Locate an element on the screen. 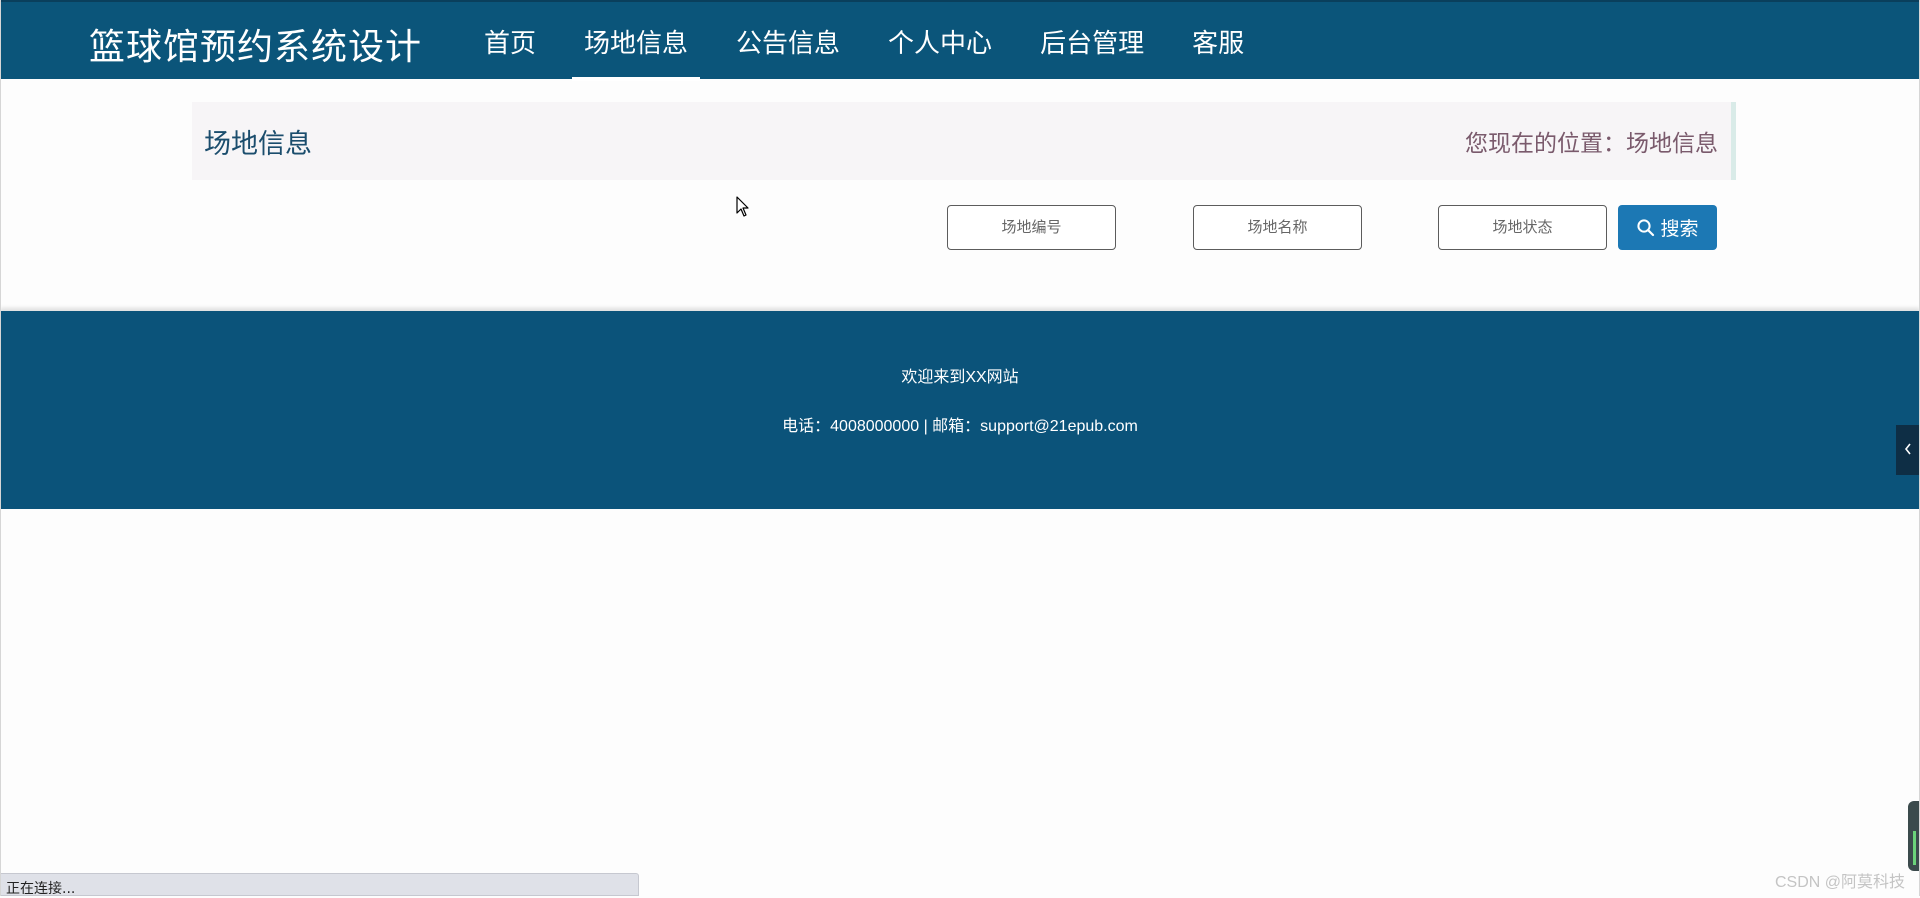 This screenshot has height=898, width=1920. breadcrumb-panel: 场地信息 您现在的位置：场地信息 is located at coordinates (964, 141).